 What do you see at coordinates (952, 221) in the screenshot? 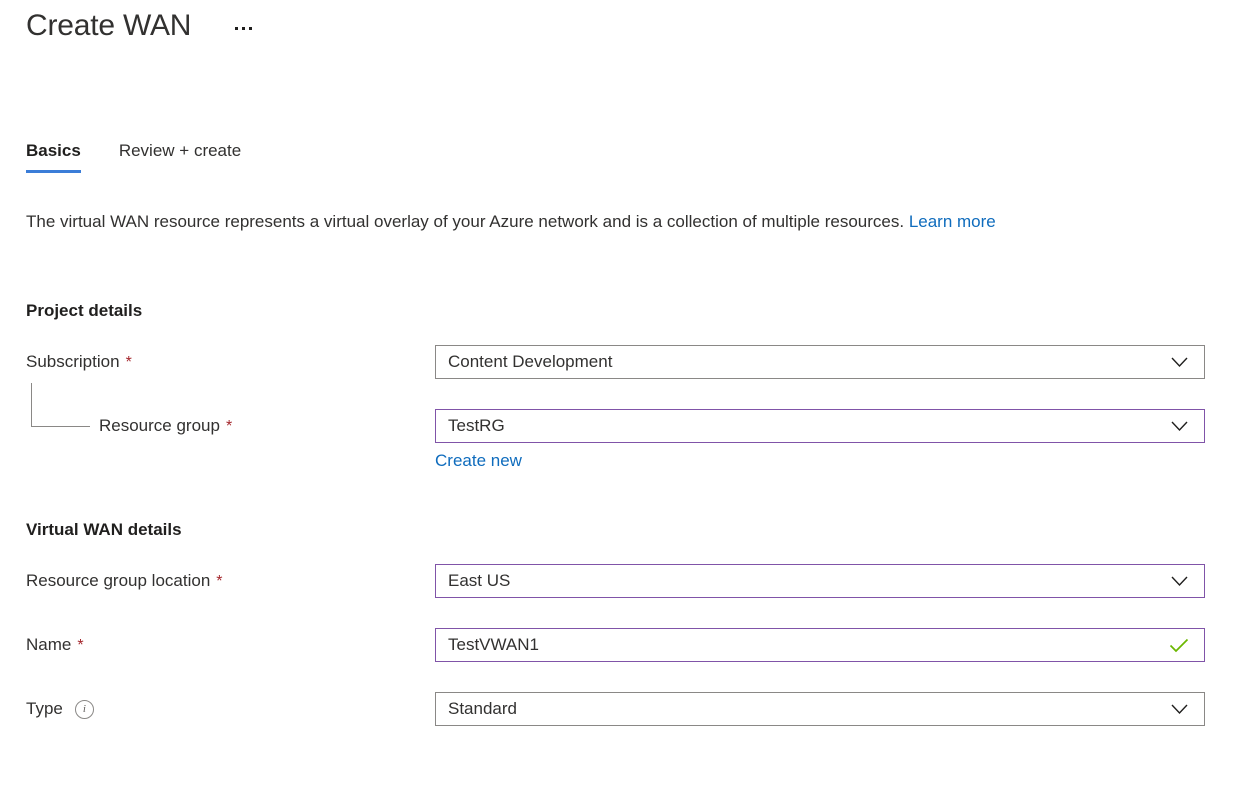
I see `learn-more-link: Learn more` at bounding box center [952, 221].